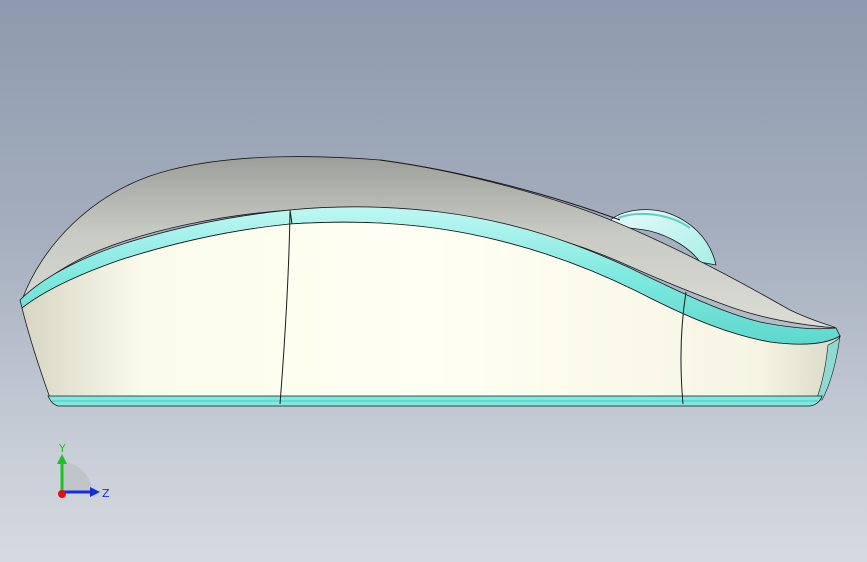  What do you see at coordinates (62, 448) in the screenshot?
I see `y-axis-label: Y` at bounding box center [62, 448].